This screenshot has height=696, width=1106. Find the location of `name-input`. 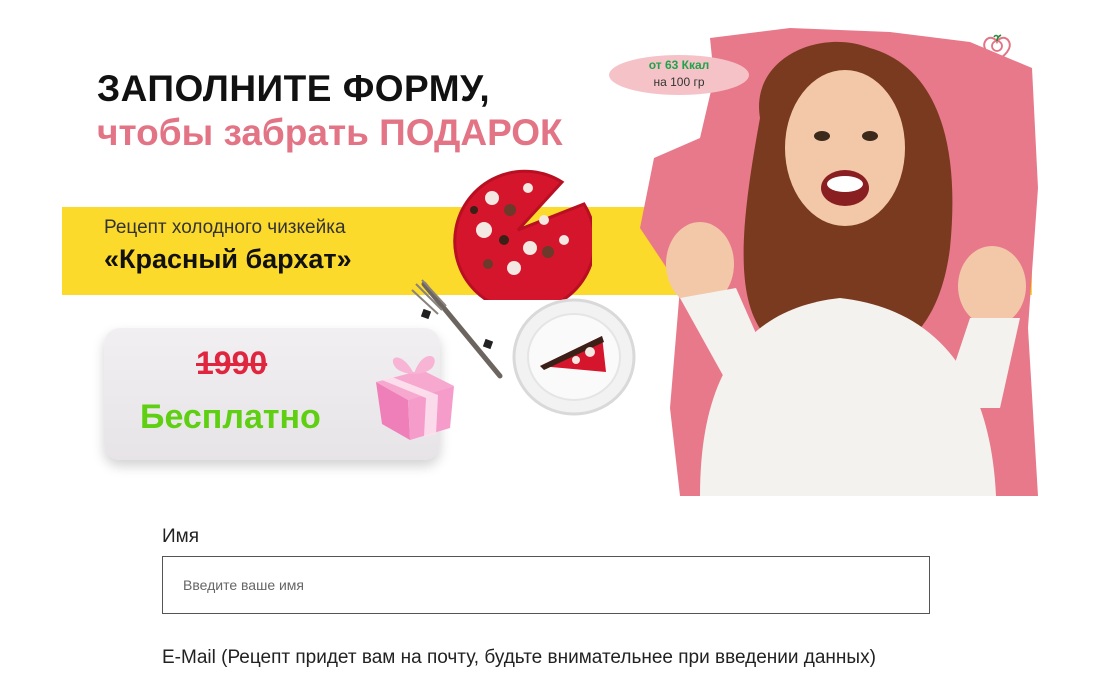

name-input is located at coordinates (546, 585).